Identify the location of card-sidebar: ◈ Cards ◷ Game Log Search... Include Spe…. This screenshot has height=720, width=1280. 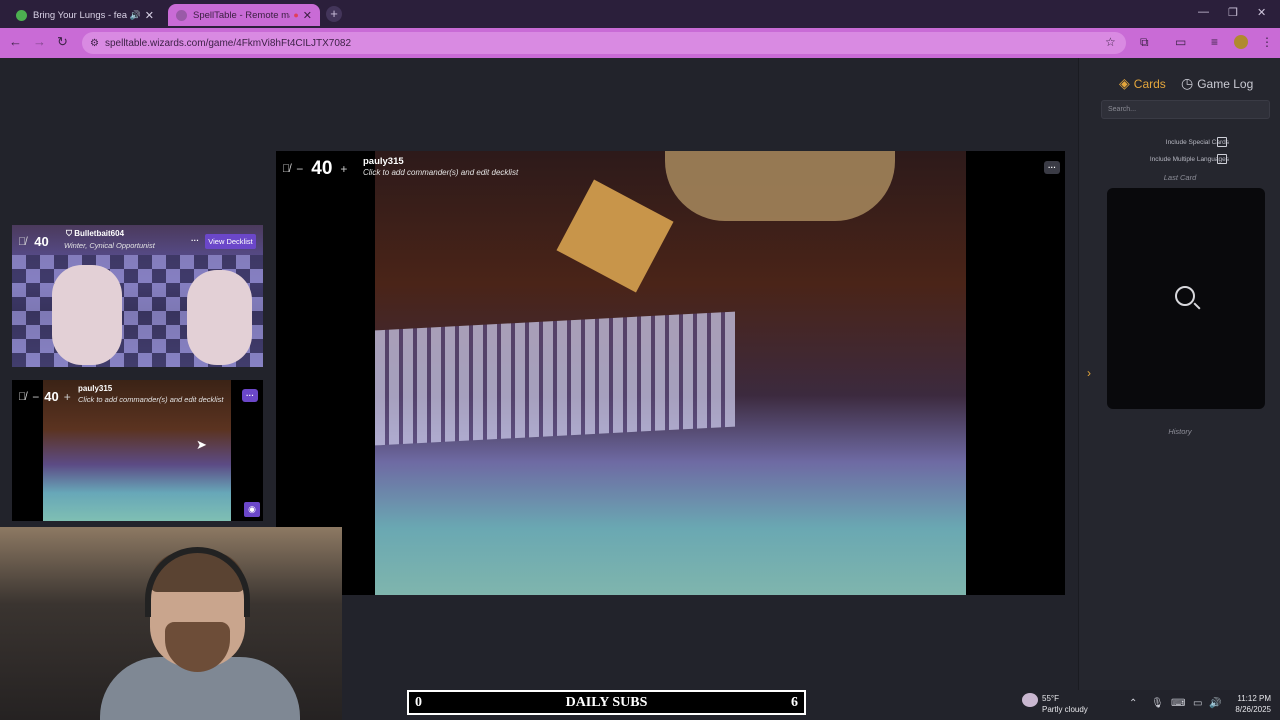
(1179, 374).